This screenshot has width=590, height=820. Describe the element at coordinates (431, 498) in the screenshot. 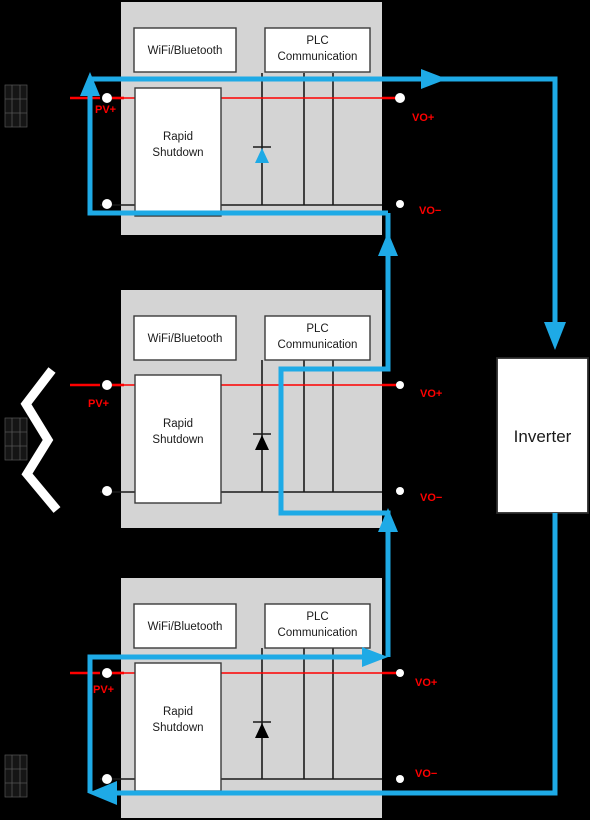

I see `vo-negative-label-middle: VO−` at that location.